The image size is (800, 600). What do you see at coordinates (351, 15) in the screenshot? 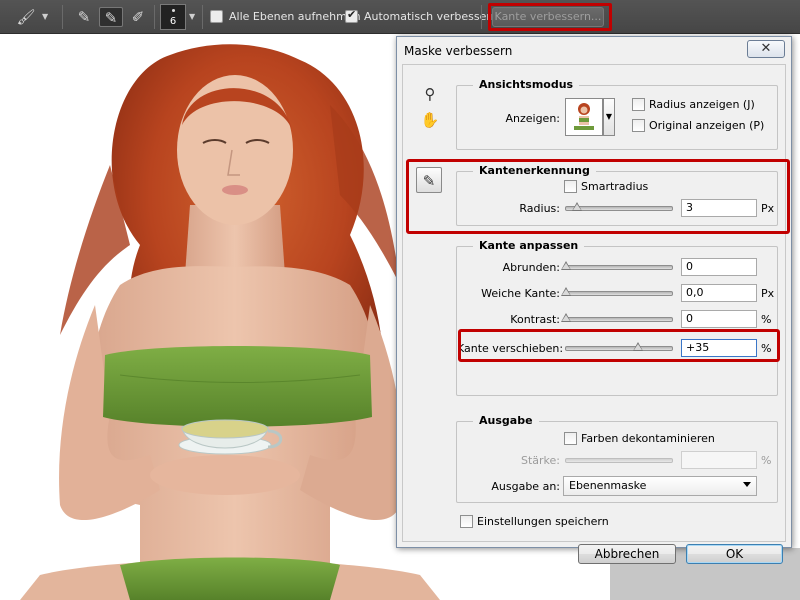
I see `auto-enhance-checkbox` at bounding box center [351, 15].